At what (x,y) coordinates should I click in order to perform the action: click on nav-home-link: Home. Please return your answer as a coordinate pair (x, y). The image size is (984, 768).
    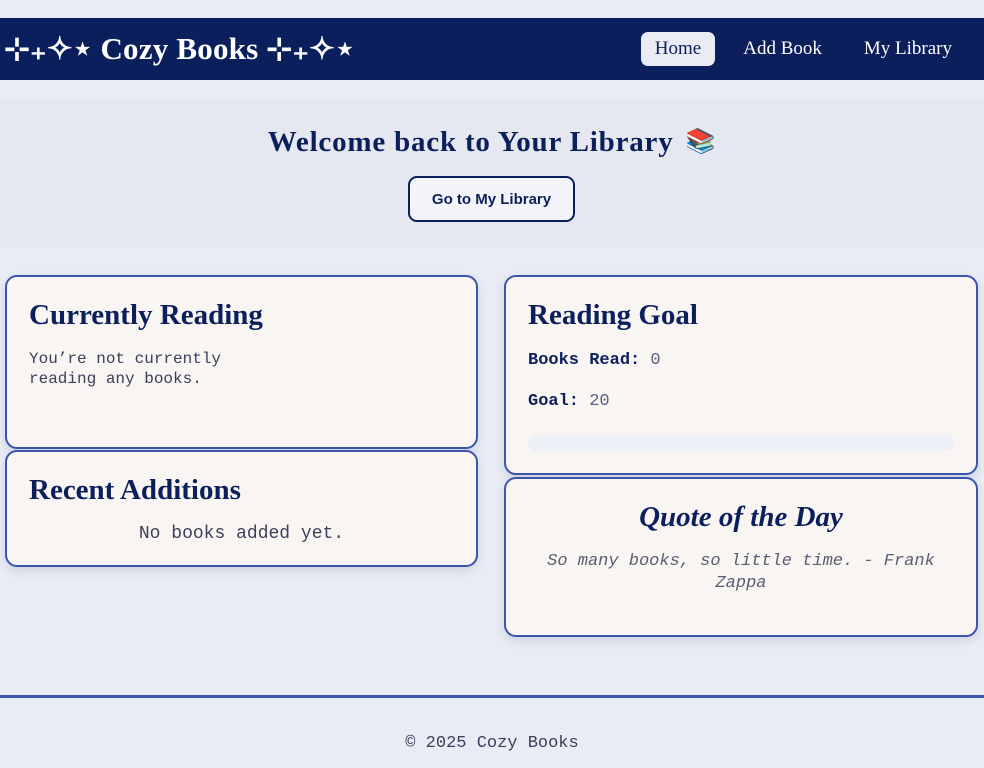
    Looking at the image, I should click on (678, 49).